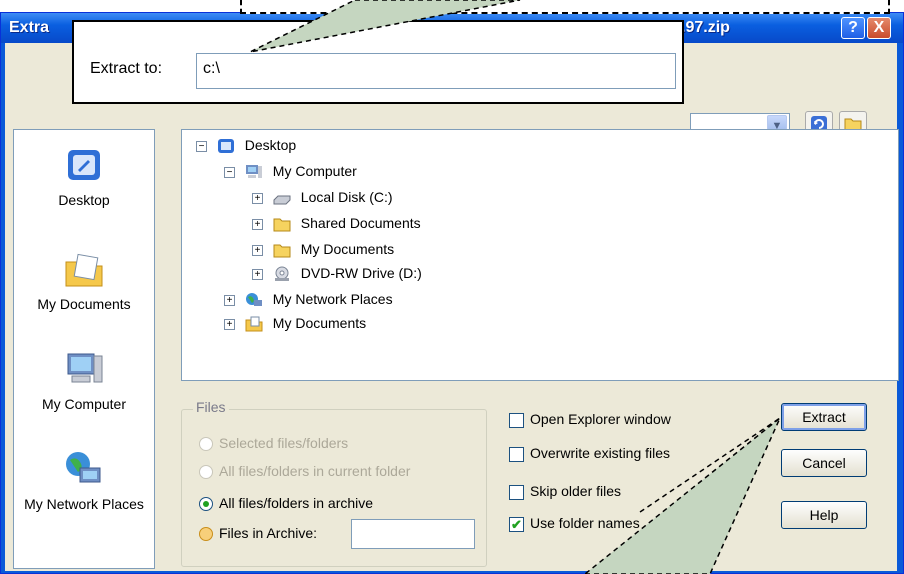 The height and width of the screenshot is (574, 904). I want to click on files-in-archive-input, so click(413, 534).